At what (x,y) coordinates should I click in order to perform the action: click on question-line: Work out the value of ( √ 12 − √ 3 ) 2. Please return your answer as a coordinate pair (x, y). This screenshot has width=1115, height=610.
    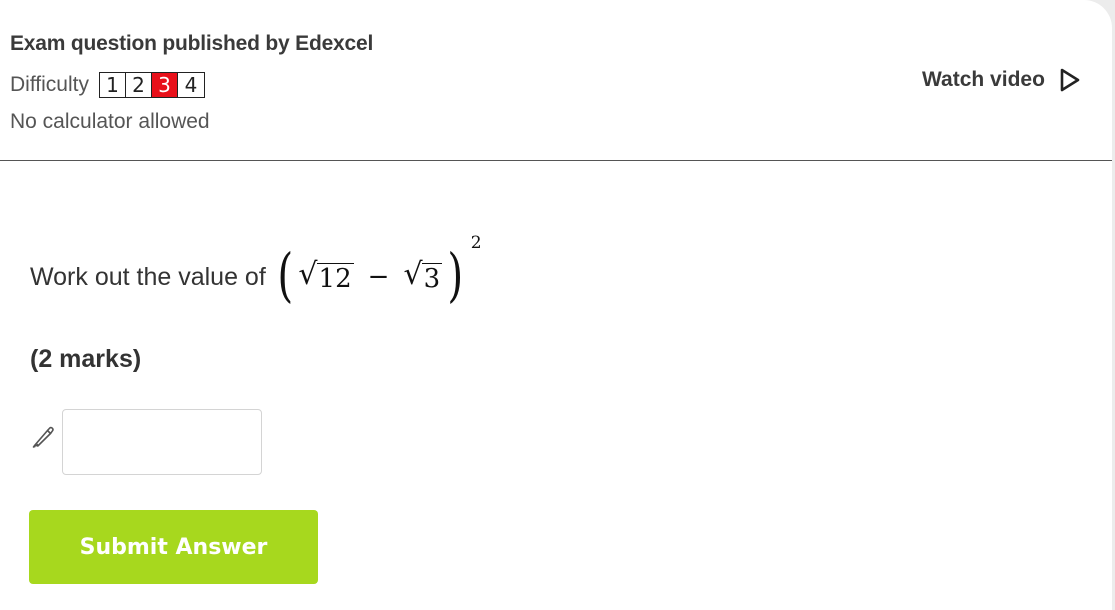
    Looking at the image, I should click on (256, 277).